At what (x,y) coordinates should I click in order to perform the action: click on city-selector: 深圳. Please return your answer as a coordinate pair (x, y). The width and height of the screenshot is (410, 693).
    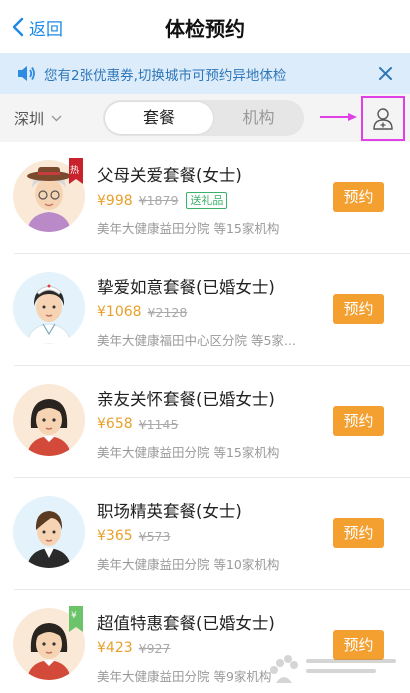
    Looking at the image, I should click on (38, 118).